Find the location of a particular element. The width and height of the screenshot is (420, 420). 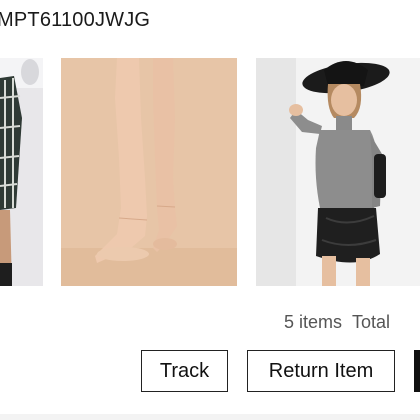

order-number: MPT61100JWJG is located at coordinates (75, 20).